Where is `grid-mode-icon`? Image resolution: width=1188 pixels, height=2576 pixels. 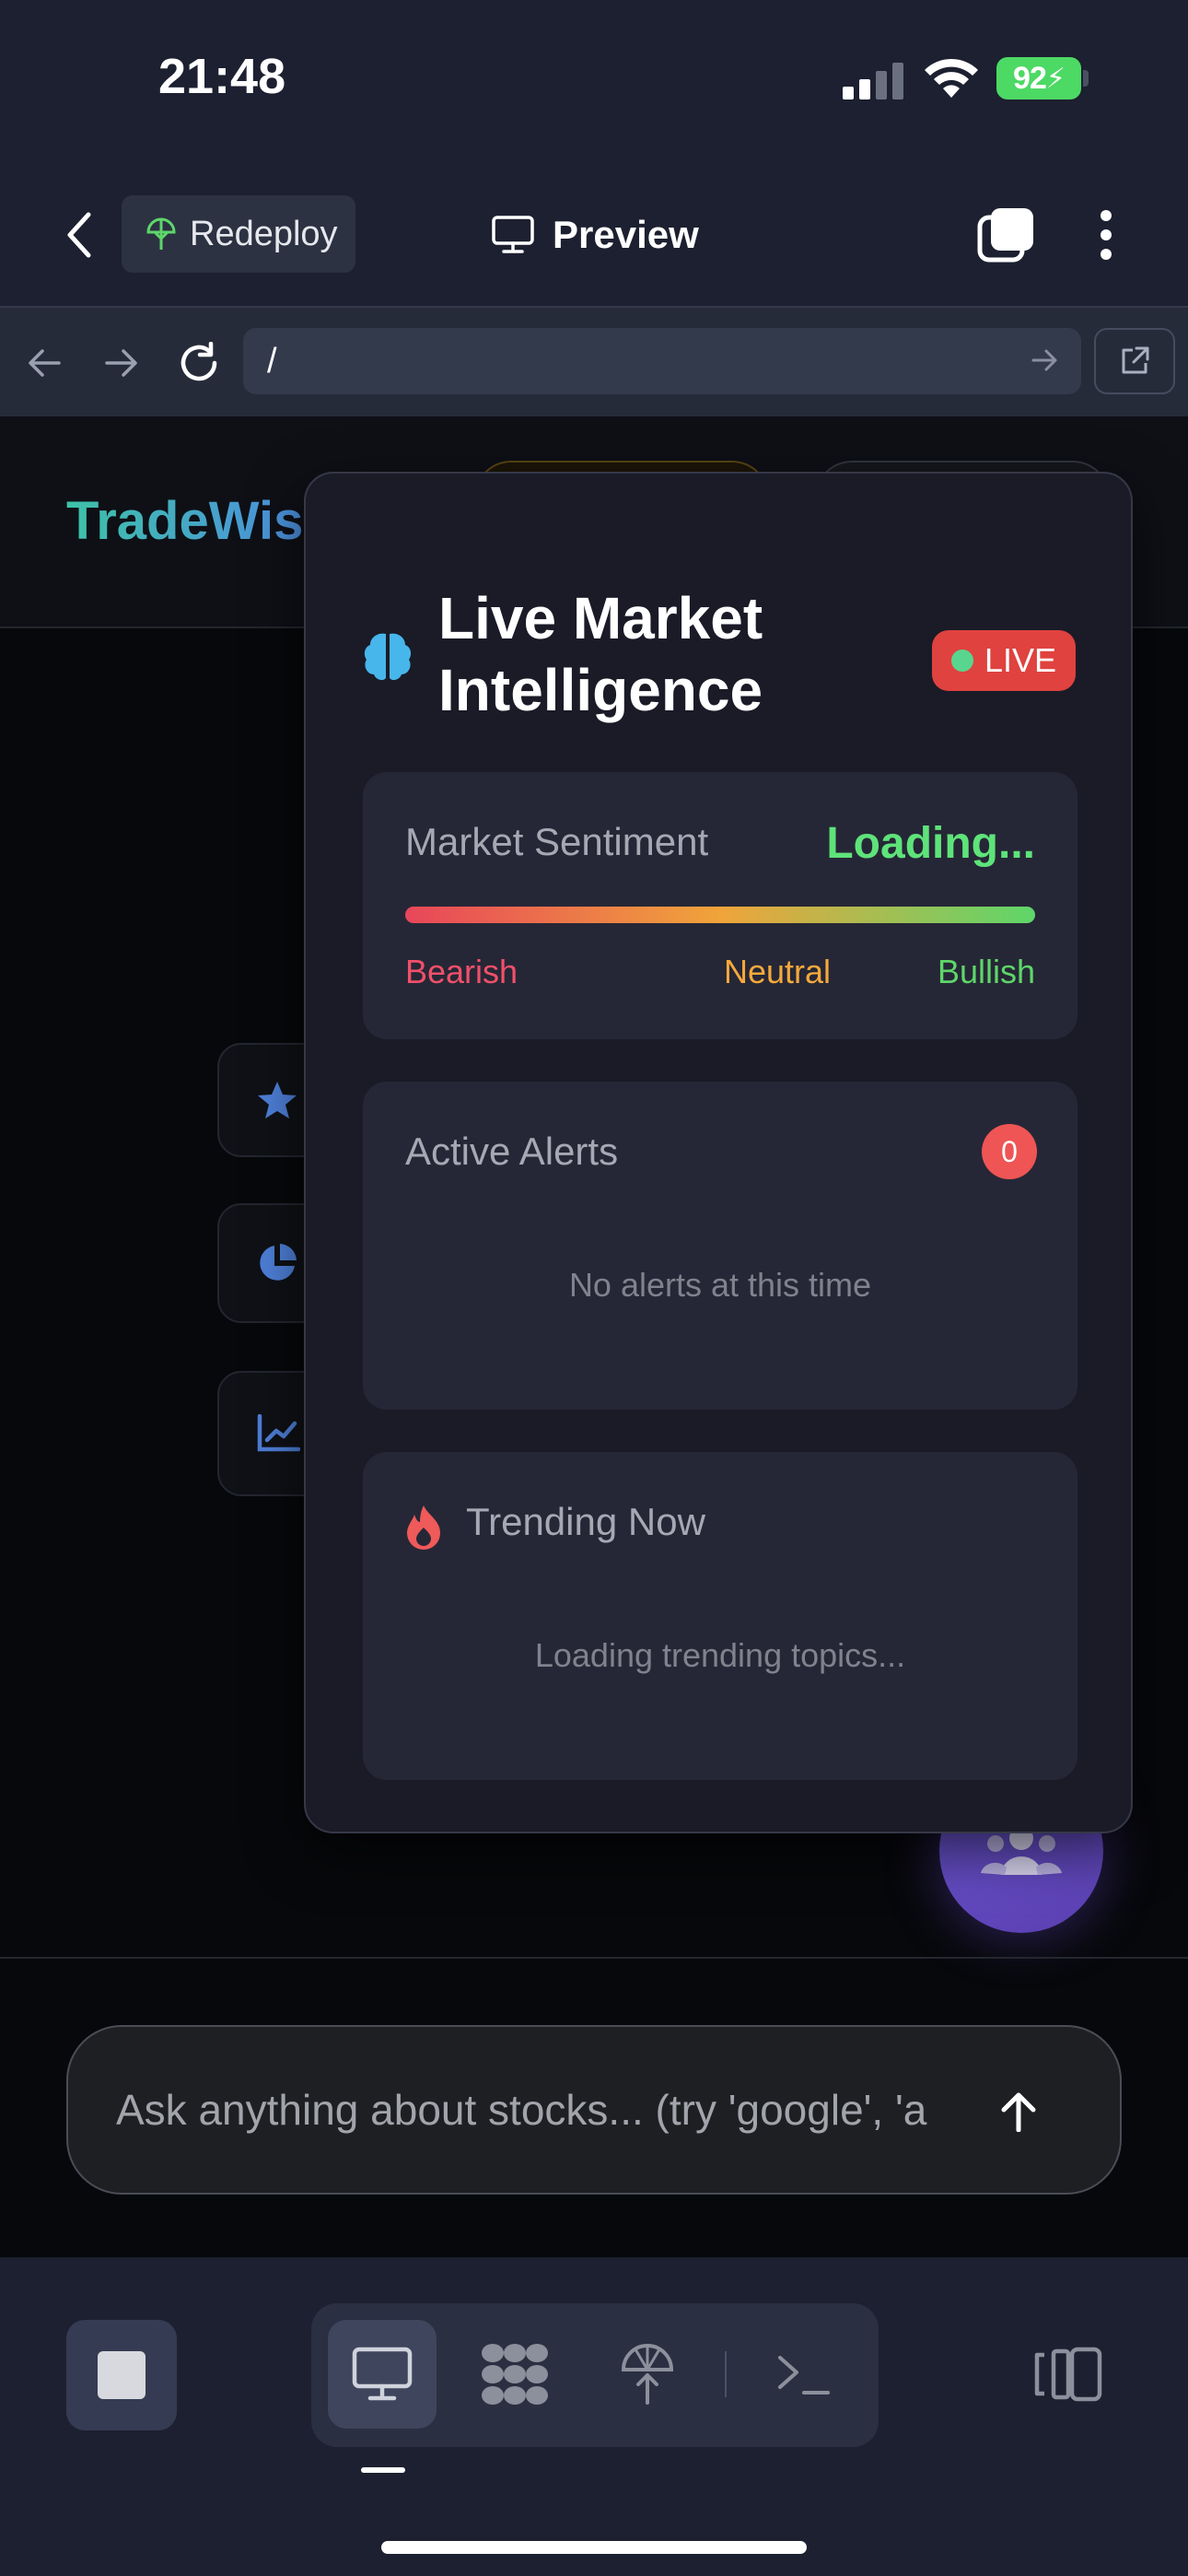
grid-mode-icon is located at coordinates (515, 2374).